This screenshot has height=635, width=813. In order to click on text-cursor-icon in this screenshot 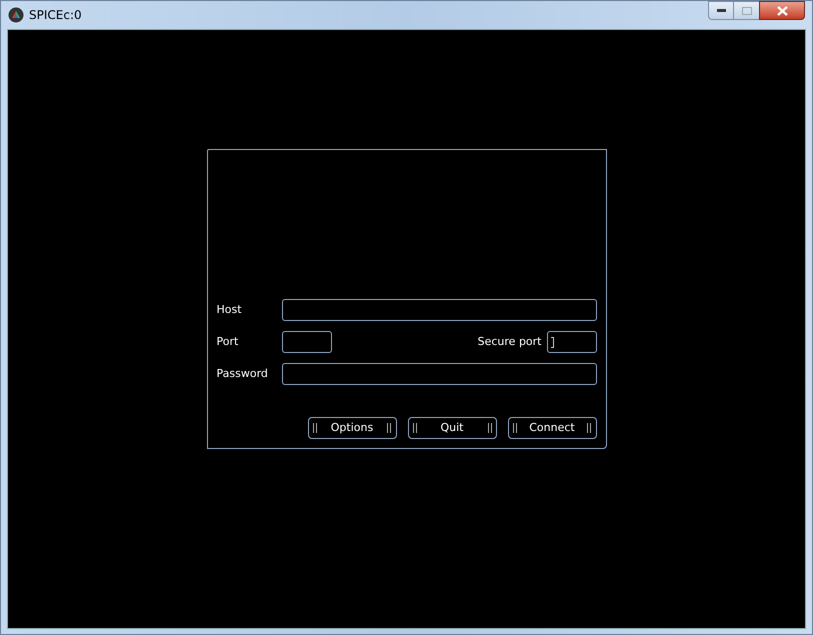, I will do `click(552, 342)`.